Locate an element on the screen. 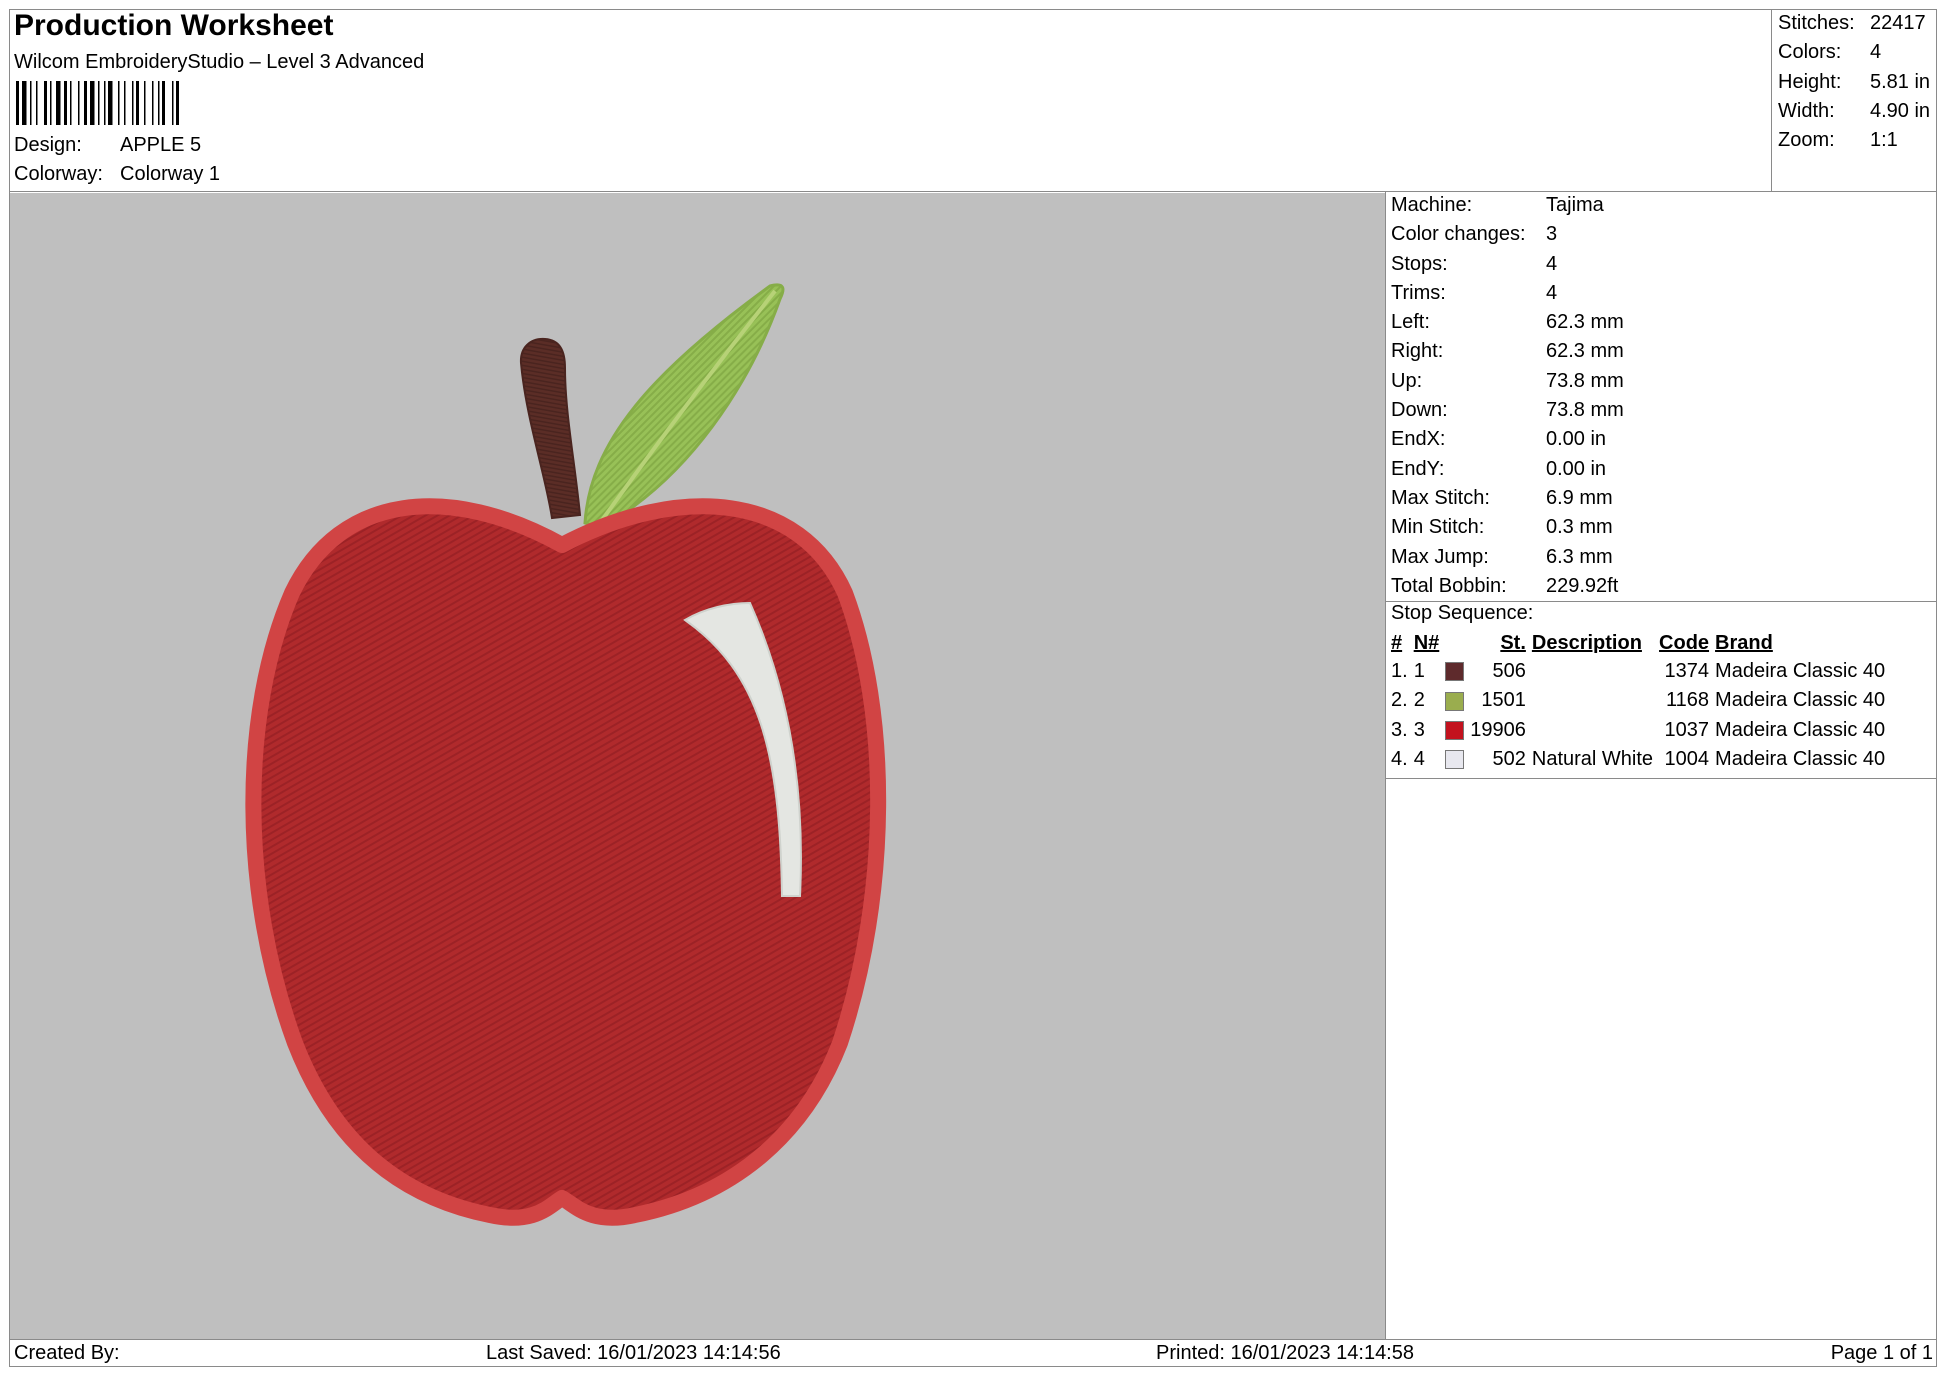 This screenshot has width=1946, height=1375. row-index: 3. is located at coordinates (1399, 729).